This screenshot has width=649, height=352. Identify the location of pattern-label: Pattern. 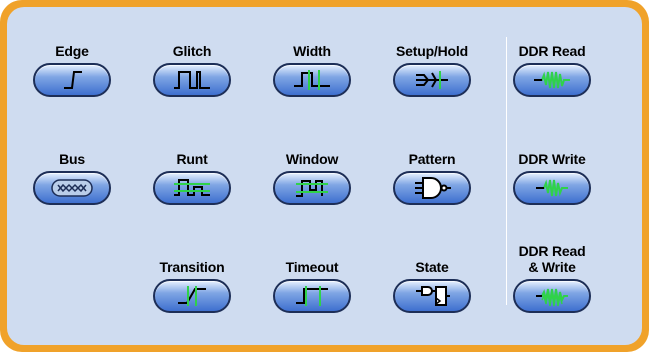
(432, 159).